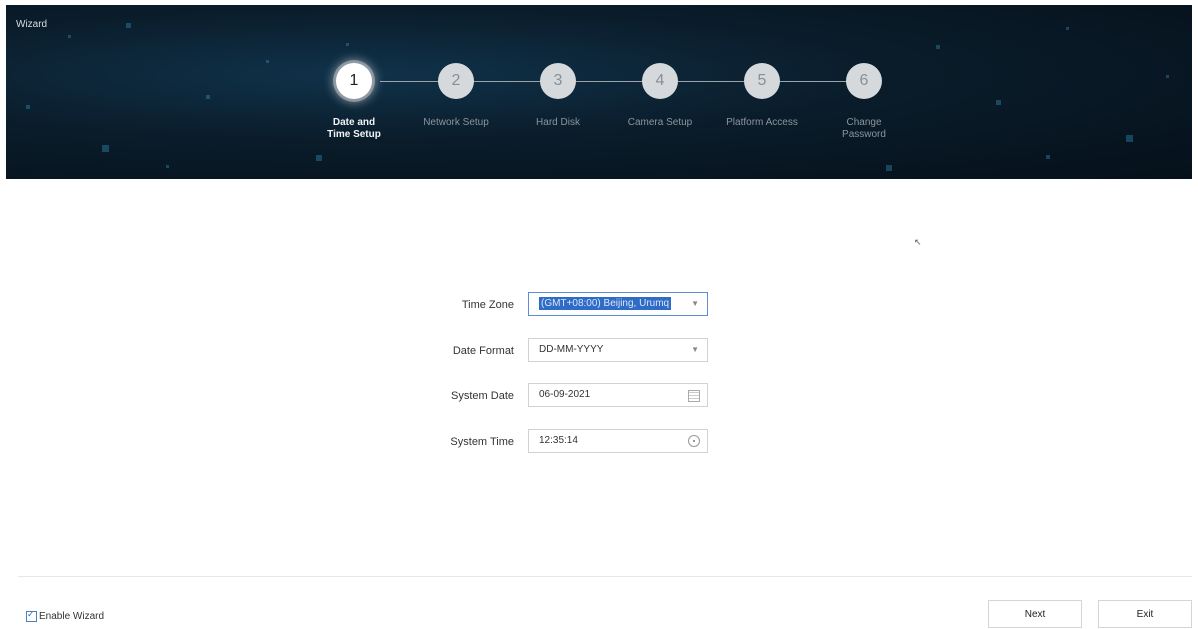  What do you see at coordinates (456, 81) in the screenshot?
I see `step-number: 2` at bounding box center [456, 81].